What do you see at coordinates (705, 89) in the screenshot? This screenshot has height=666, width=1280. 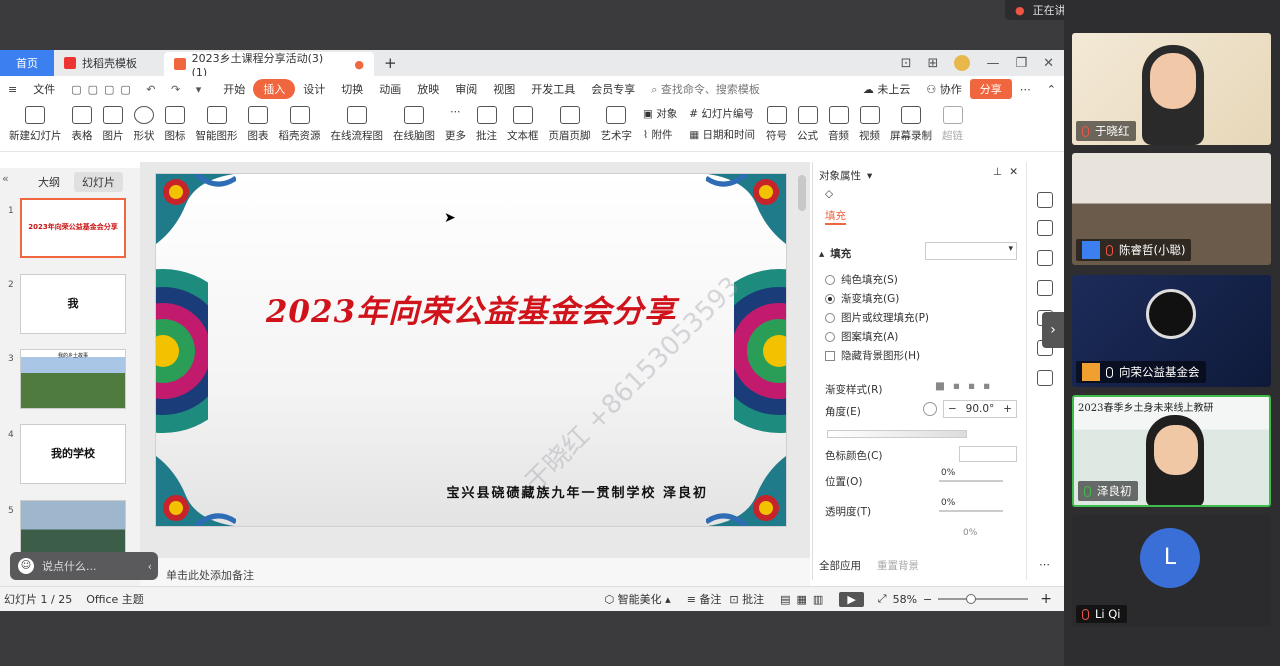 I see `search-box: ⌕ 查找命令、搜索模板` at bounding box center [705, 89].